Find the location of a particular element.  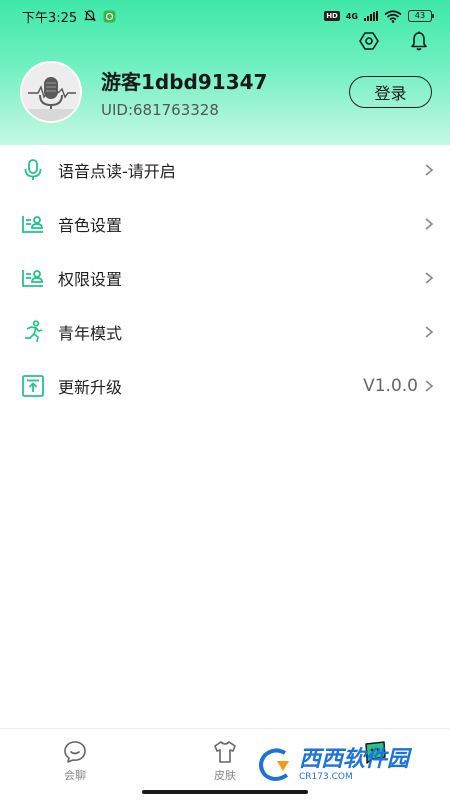

menu-item-label: 权限设置 is located at coordinates (90, 279).